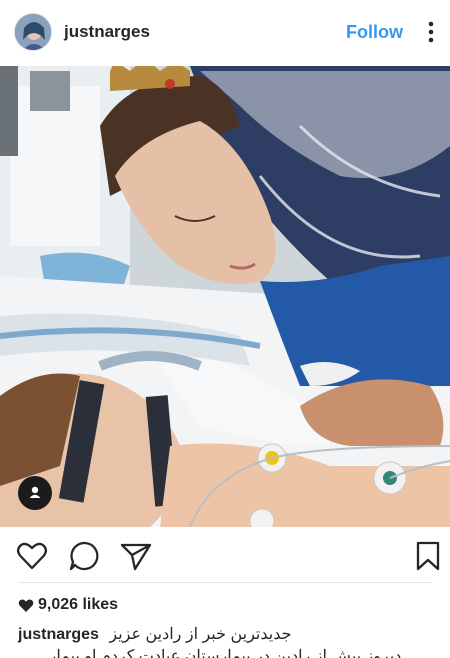 The width and height of the screenshot is (450, 658). Describe the element at coordinates (374, 32) in the screenshot. I see `follow-button: Follow` at that location.